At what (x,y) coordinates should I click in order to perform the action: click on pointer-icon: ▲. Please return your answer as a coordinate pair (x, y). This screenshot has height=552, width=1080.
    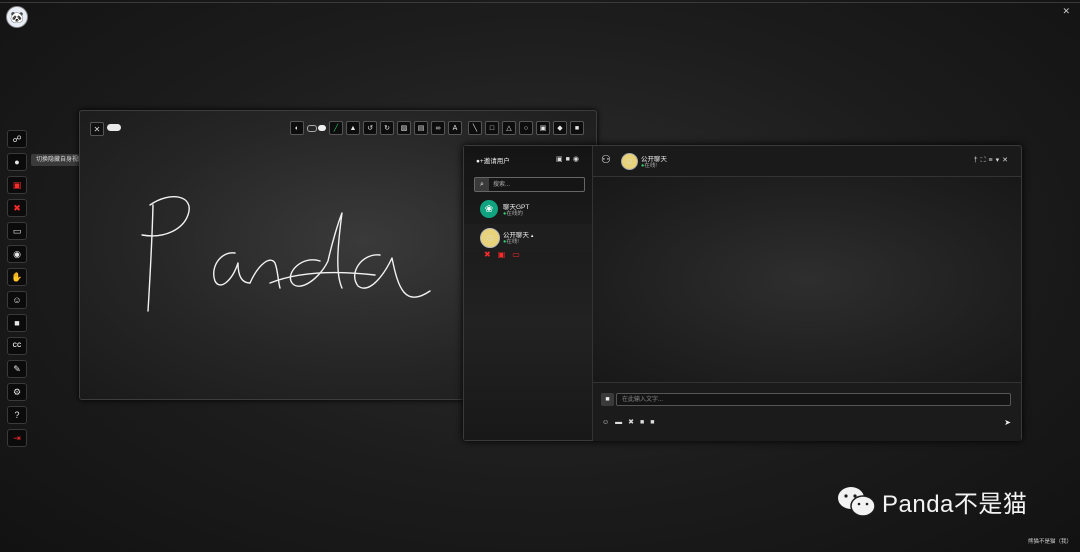
    Looking at the image, I should click on (353, 128).